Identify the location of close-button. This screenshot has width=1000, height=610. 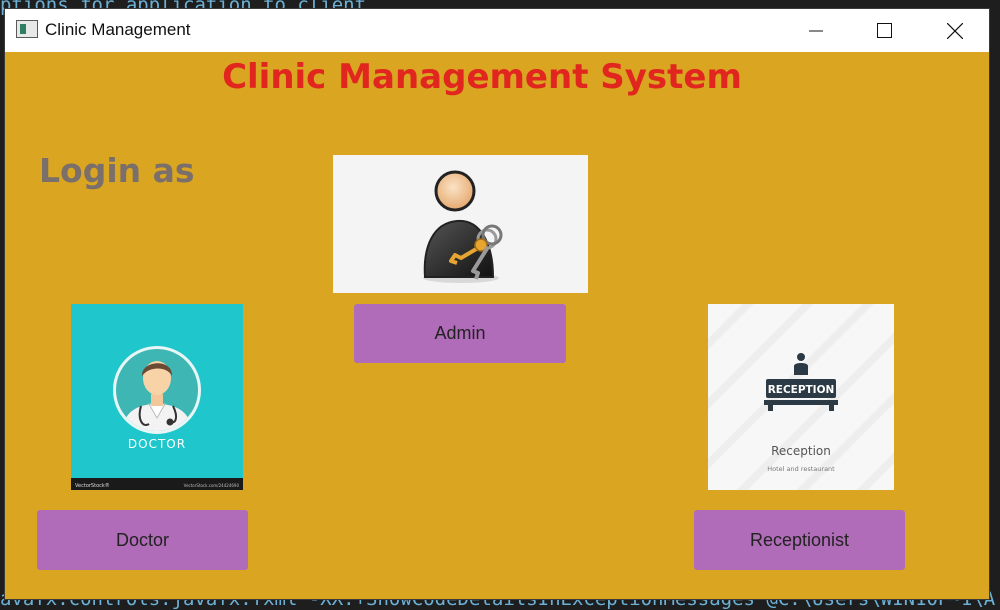
(955, 30).